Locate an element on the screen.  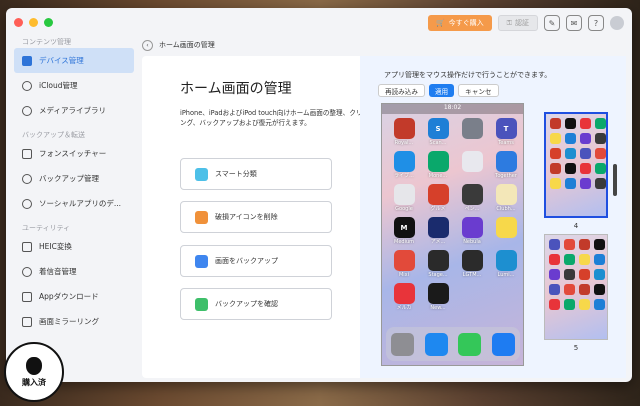
page-number: 5 is located at coordinates (576, 348).